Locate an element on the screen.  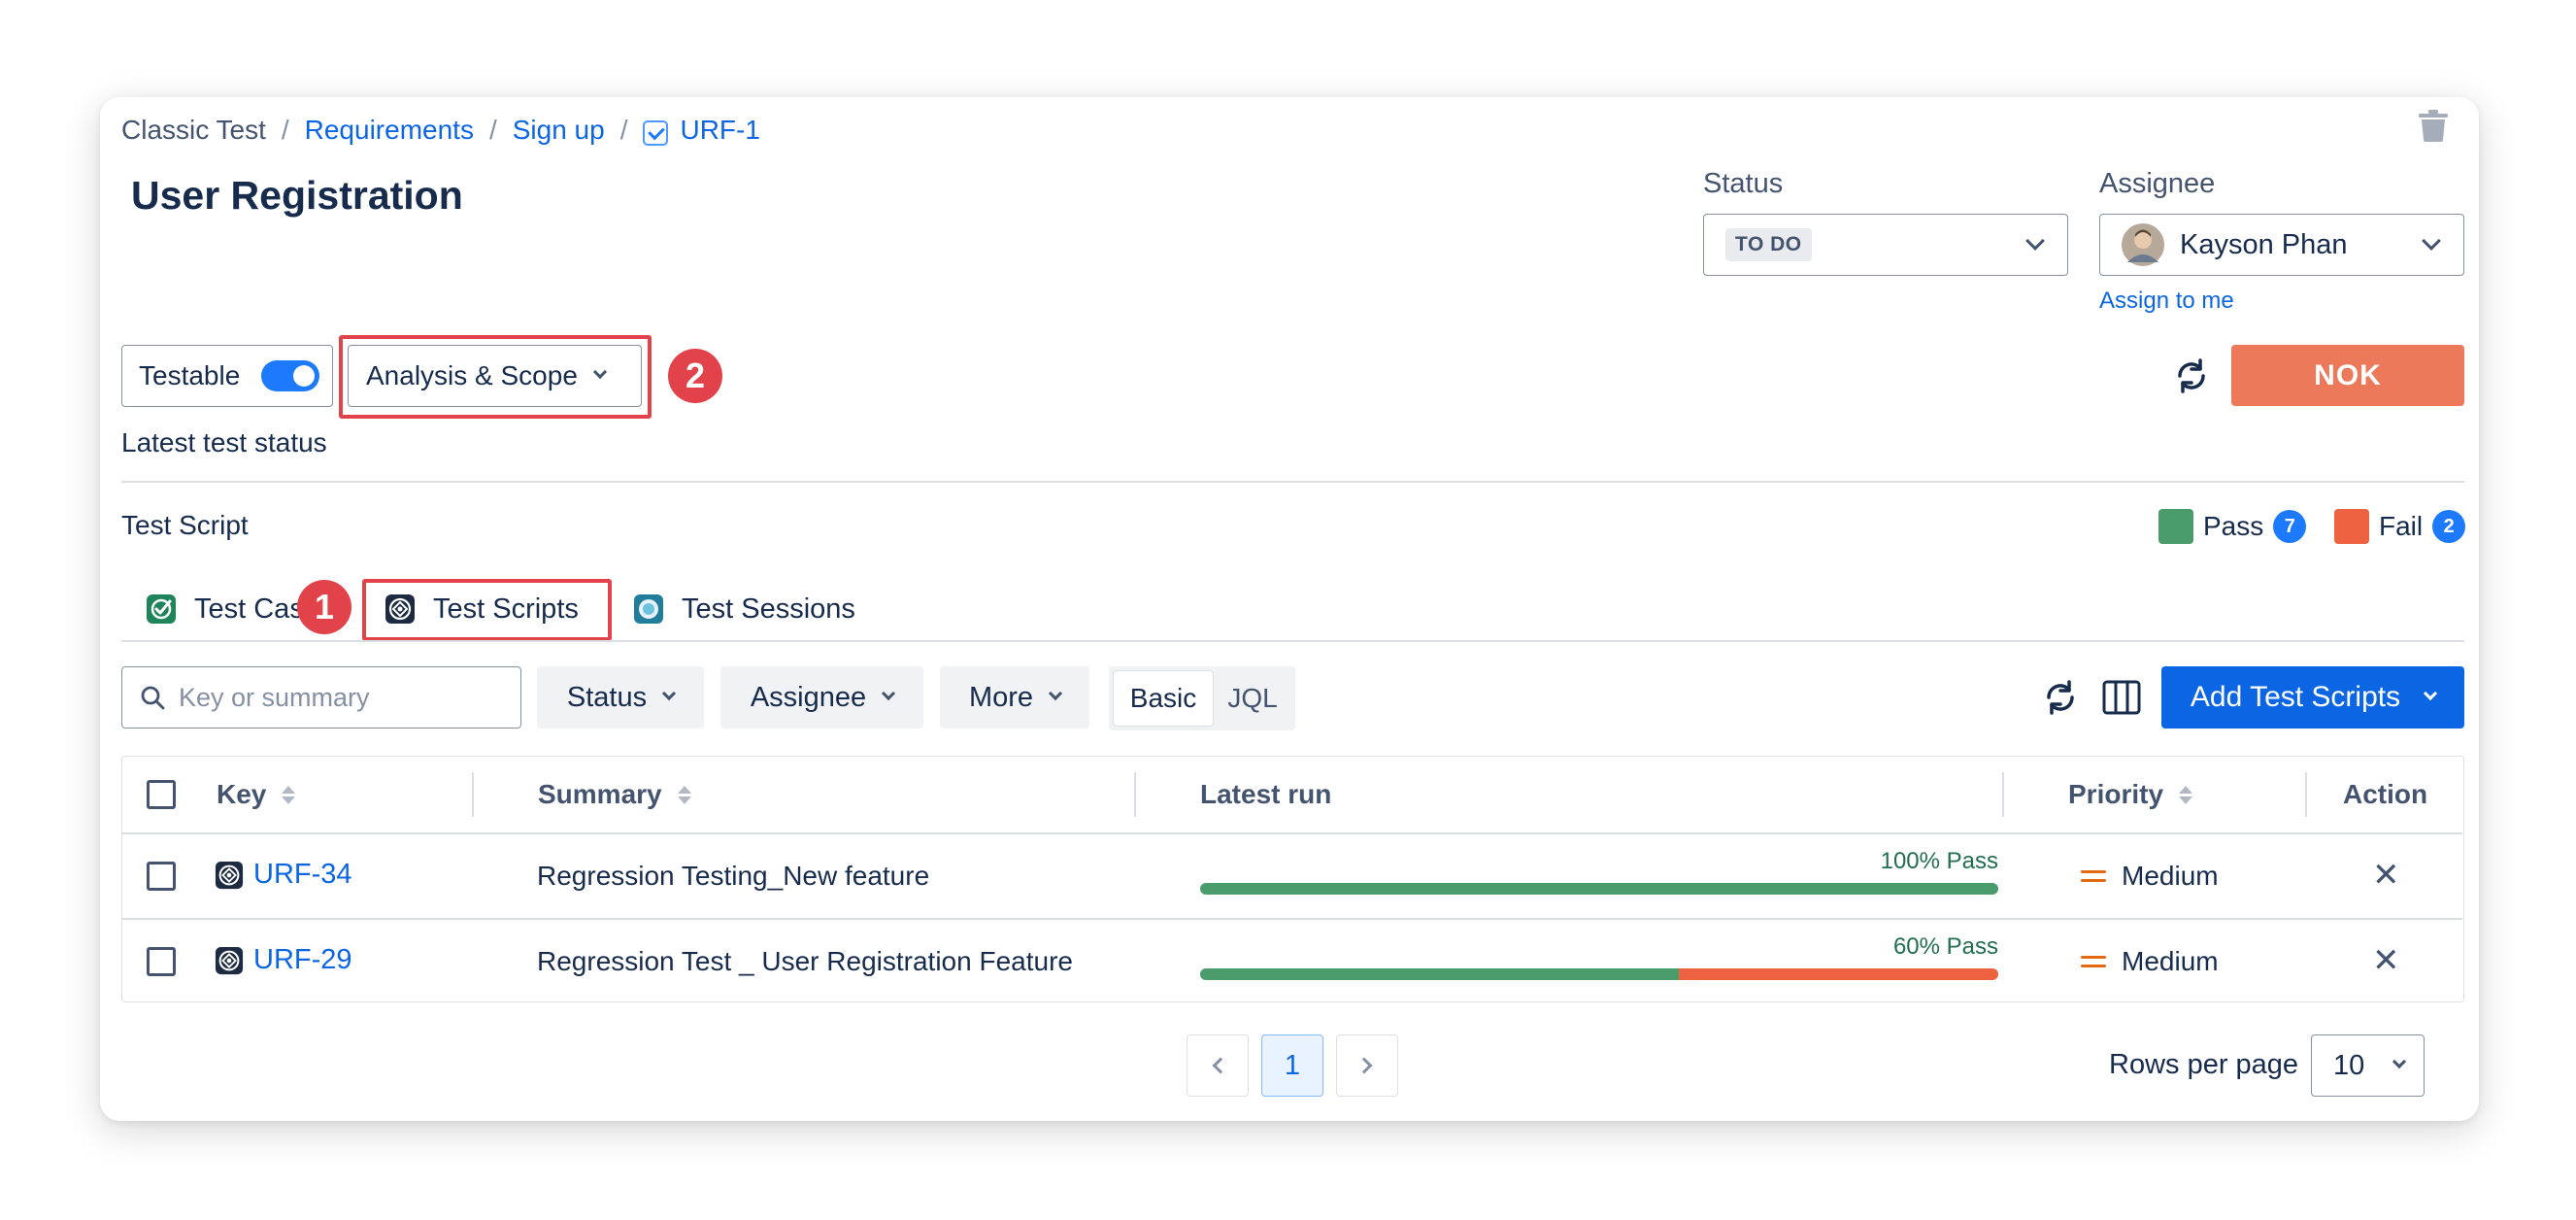
fail-segment is located at coordinates (1839, 974).